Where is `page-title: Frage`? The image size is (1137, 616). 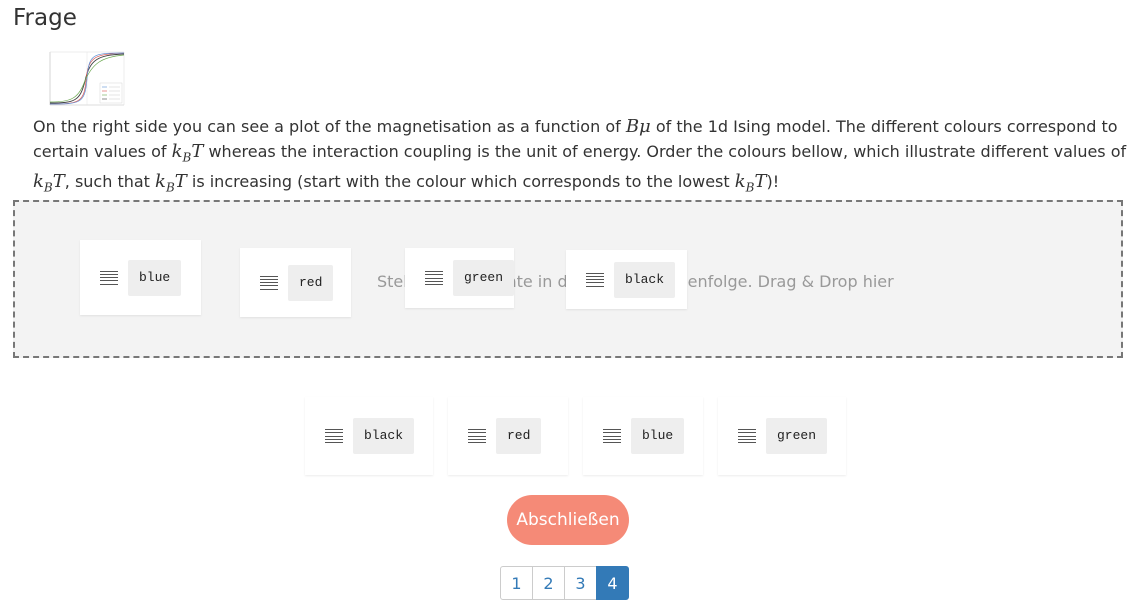
page-title: Frage is located at coordinates (45, 18).